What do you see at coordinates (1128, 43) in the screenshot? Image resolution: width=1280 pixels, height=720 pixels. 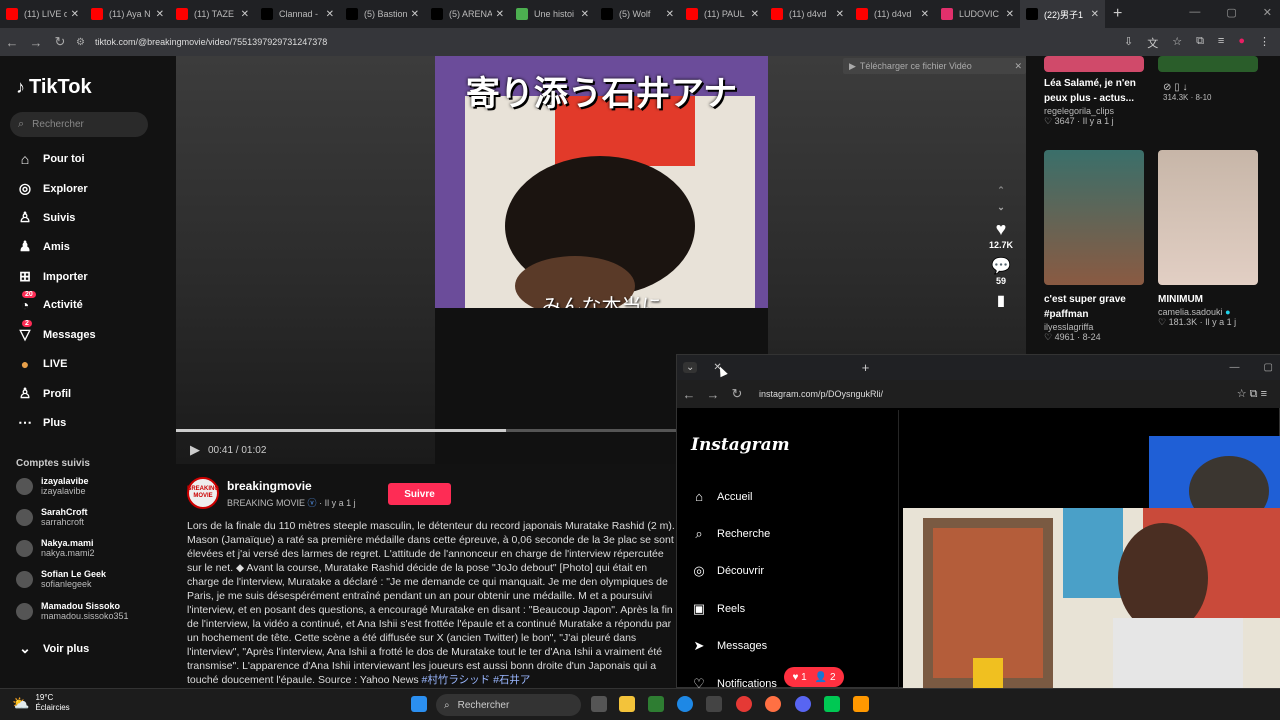 I see `install-icon: ⇩` at bounding box center [1128, 43].